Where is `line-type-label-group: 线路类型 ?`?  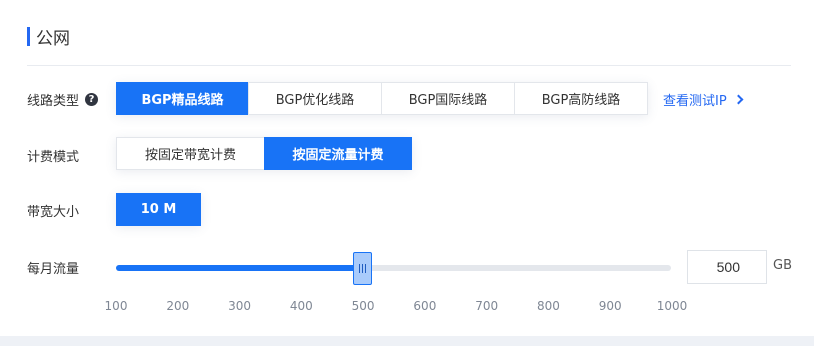 line-type-label-group: 线路类型 ? is located at coordinates (63, 99).